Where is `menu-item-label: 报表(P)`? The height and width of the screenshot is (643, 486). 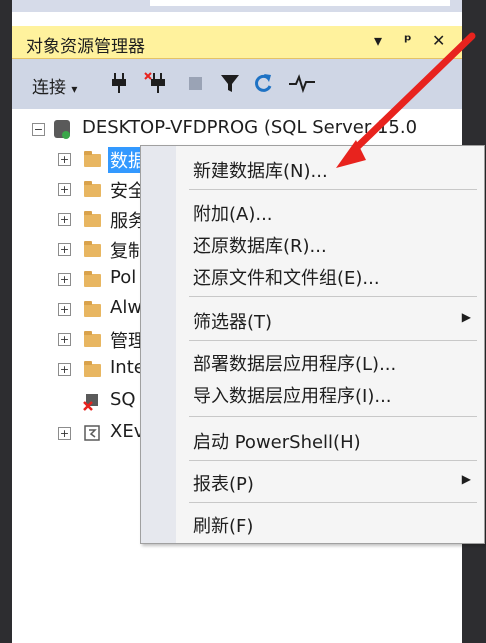 menu-item-label: 报表(P) is located at coordinates (223, 484).